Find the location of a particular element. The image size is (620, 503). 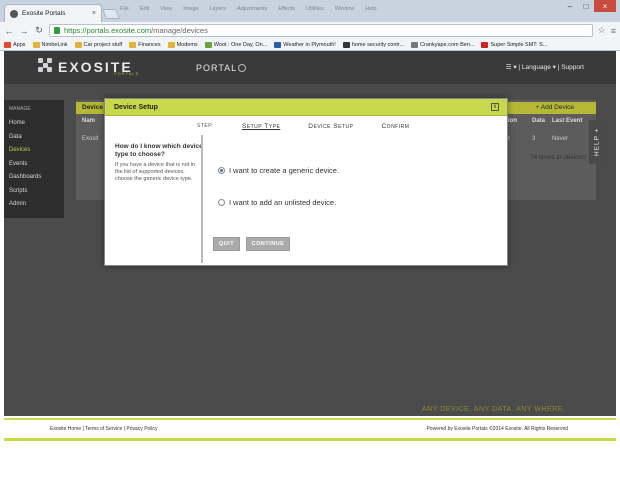

browser-tab: Exosite Portals × is located at coordinates (53, 13).